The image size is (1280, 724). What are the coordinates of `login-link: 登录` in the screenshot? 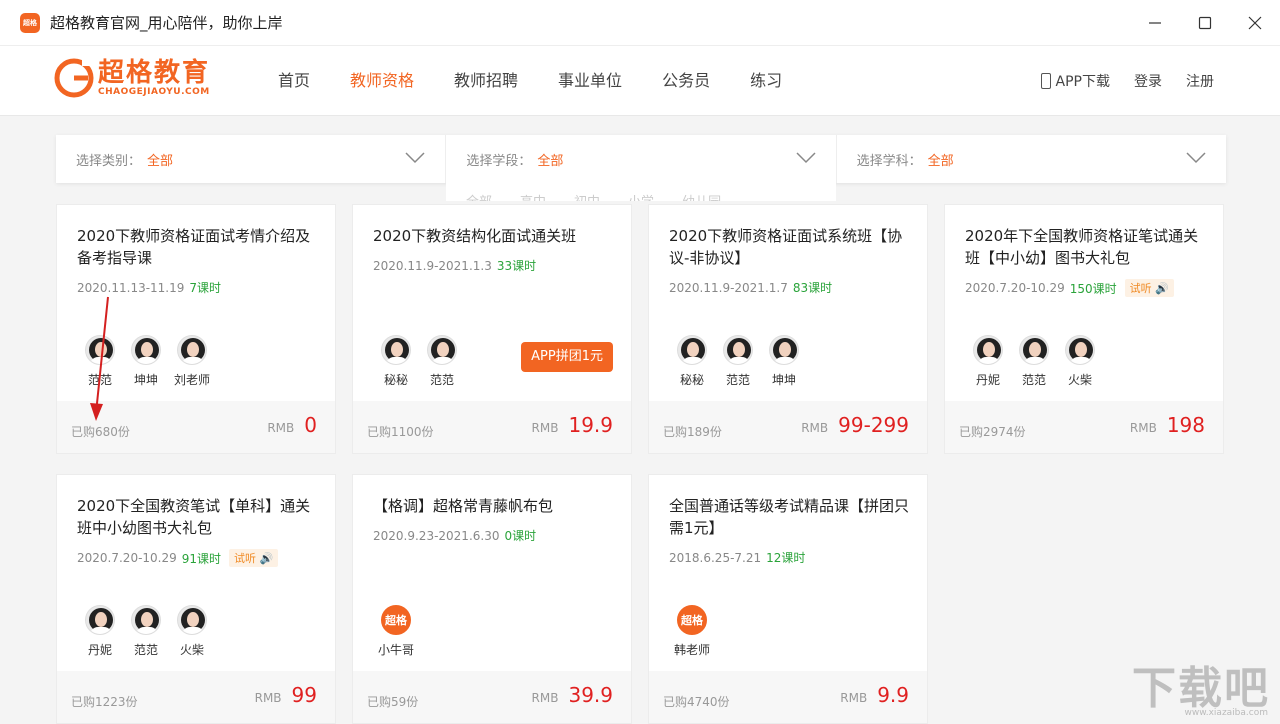 It's located at (1148, 81).